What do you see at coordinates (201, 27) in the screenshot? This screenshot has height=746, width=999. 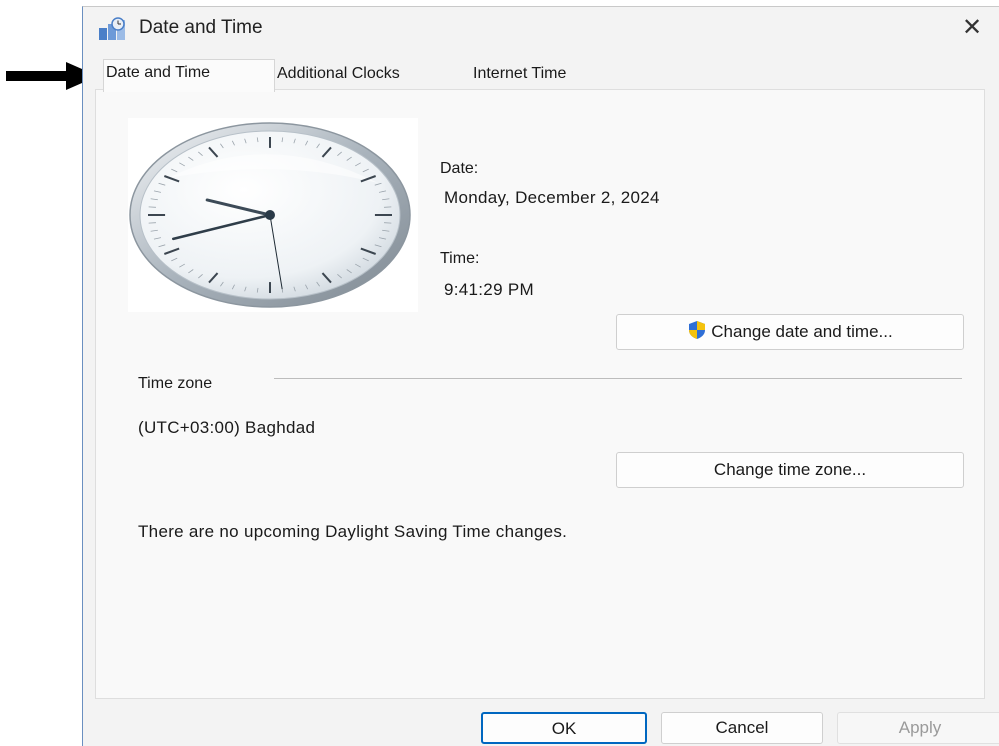 I see `window-title: Date and Time` at bounding box center [201, 27].